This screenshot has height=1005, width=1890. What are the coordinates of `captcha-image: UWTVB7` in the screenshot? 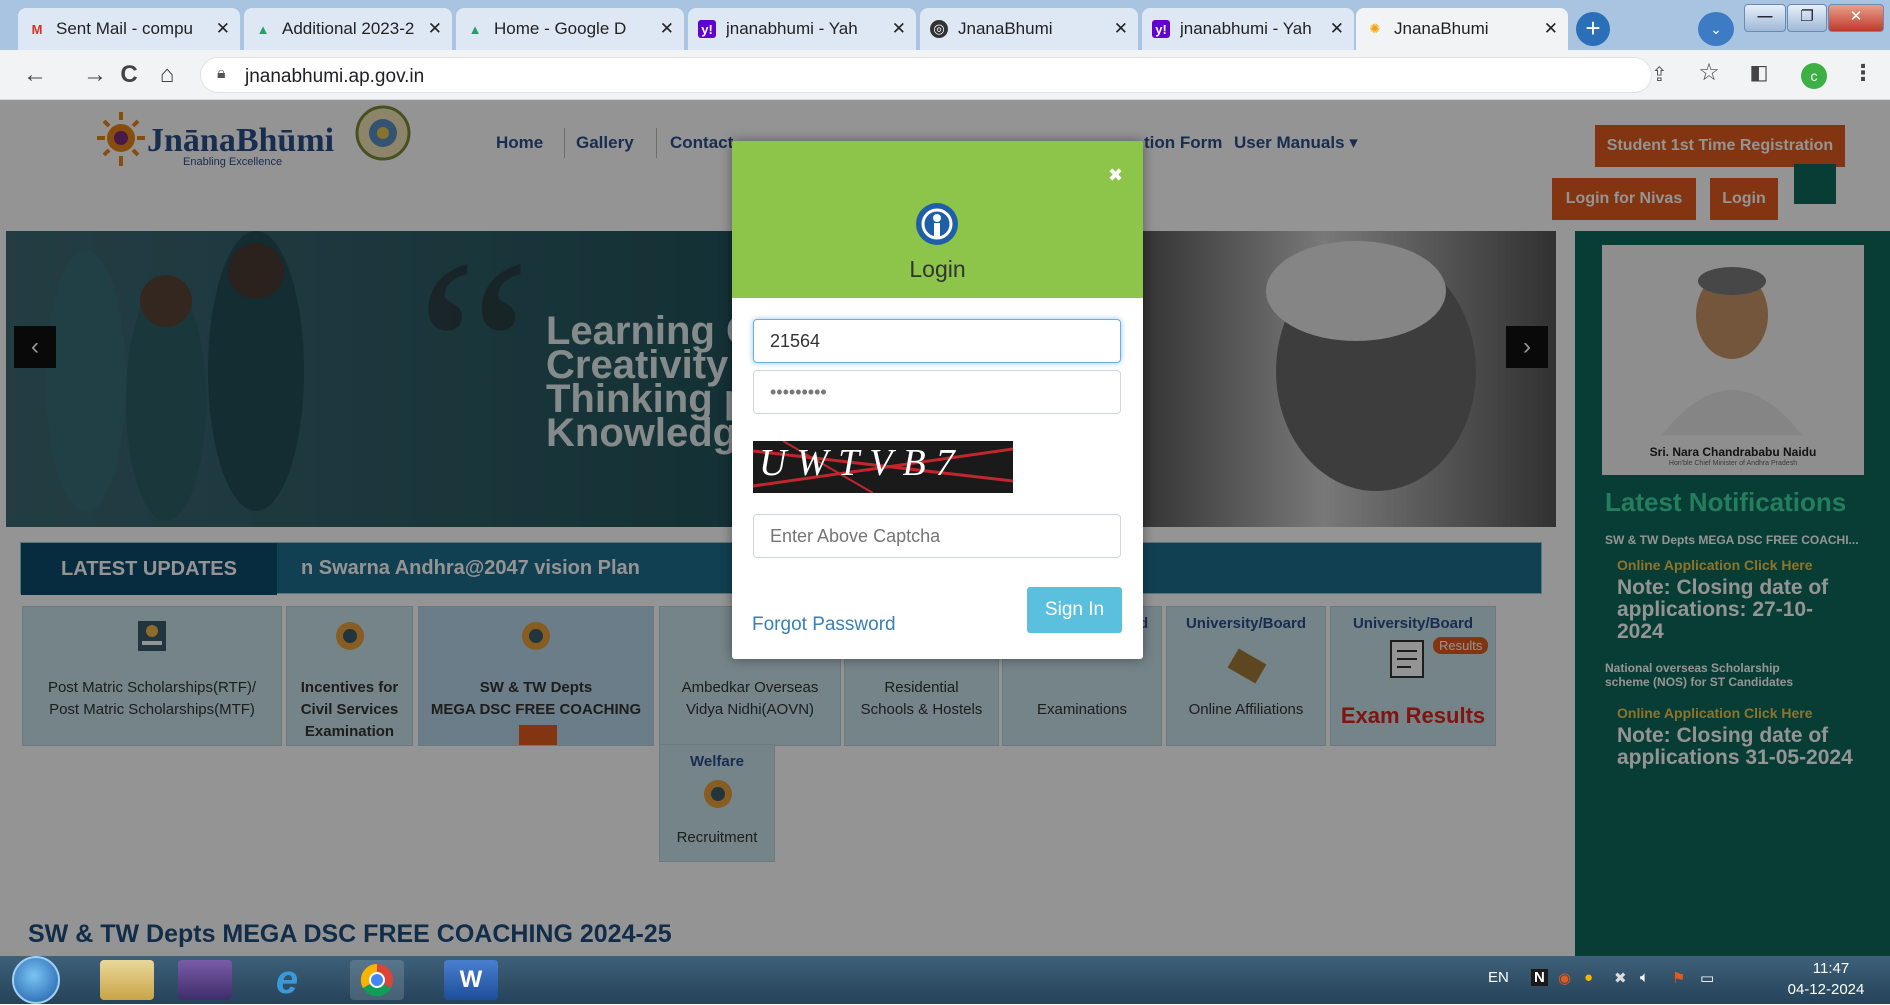 It's located at (883, 467).